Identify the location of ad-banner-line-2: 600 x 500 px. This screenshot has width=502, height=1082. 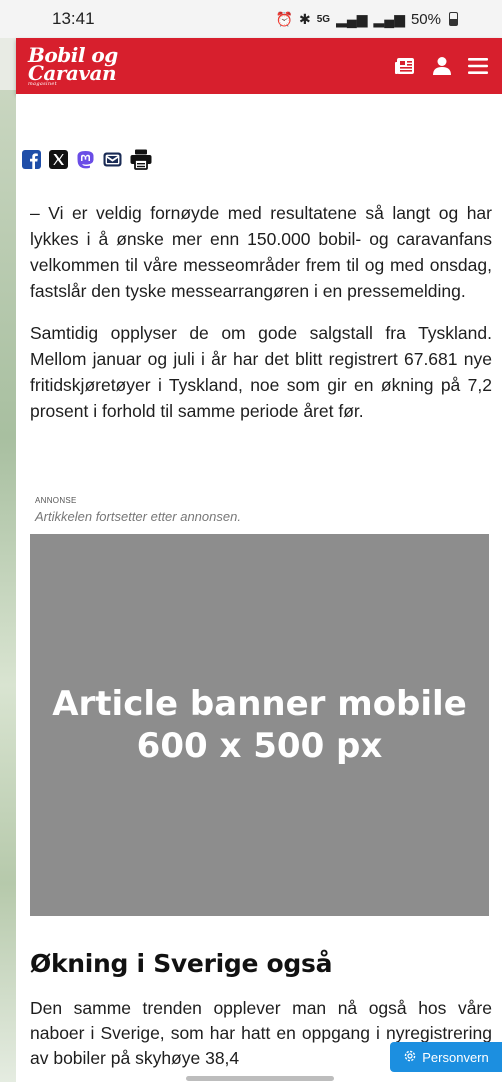
(259, 746).